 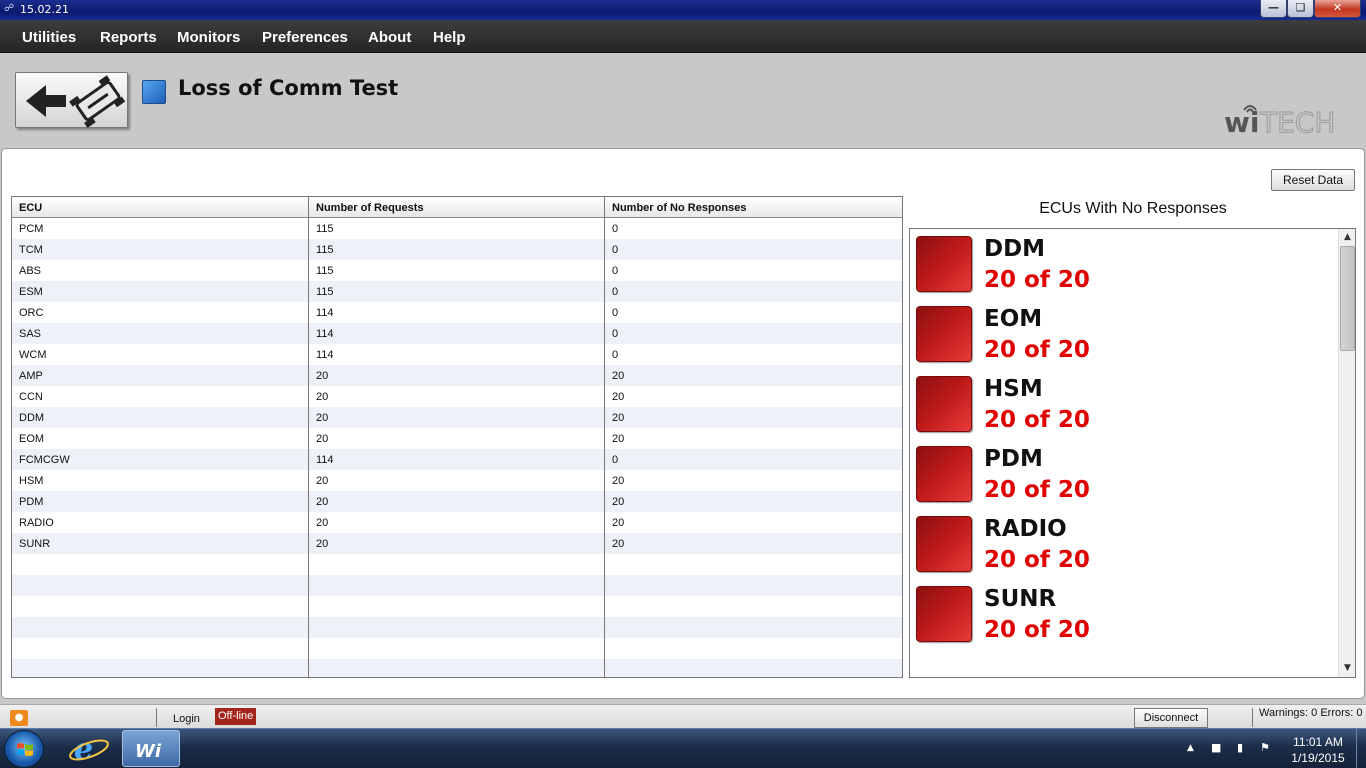 I want to click on cell-ecu: CCN, so click(x=31, y=397).